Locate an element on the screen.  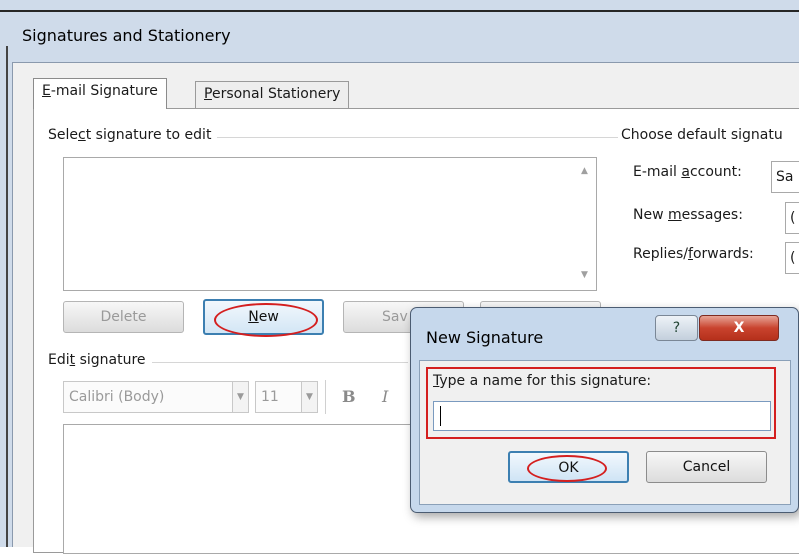
select-label-post: t signature to edit is located at coordinates (148, 135).